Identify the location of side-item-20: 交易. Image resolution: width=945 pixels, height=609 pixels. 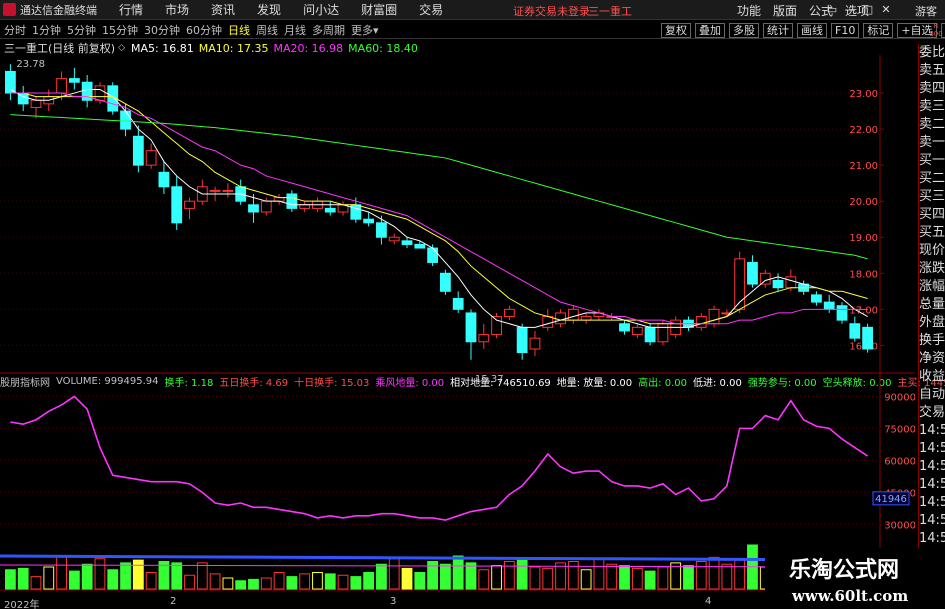
(932, 413).